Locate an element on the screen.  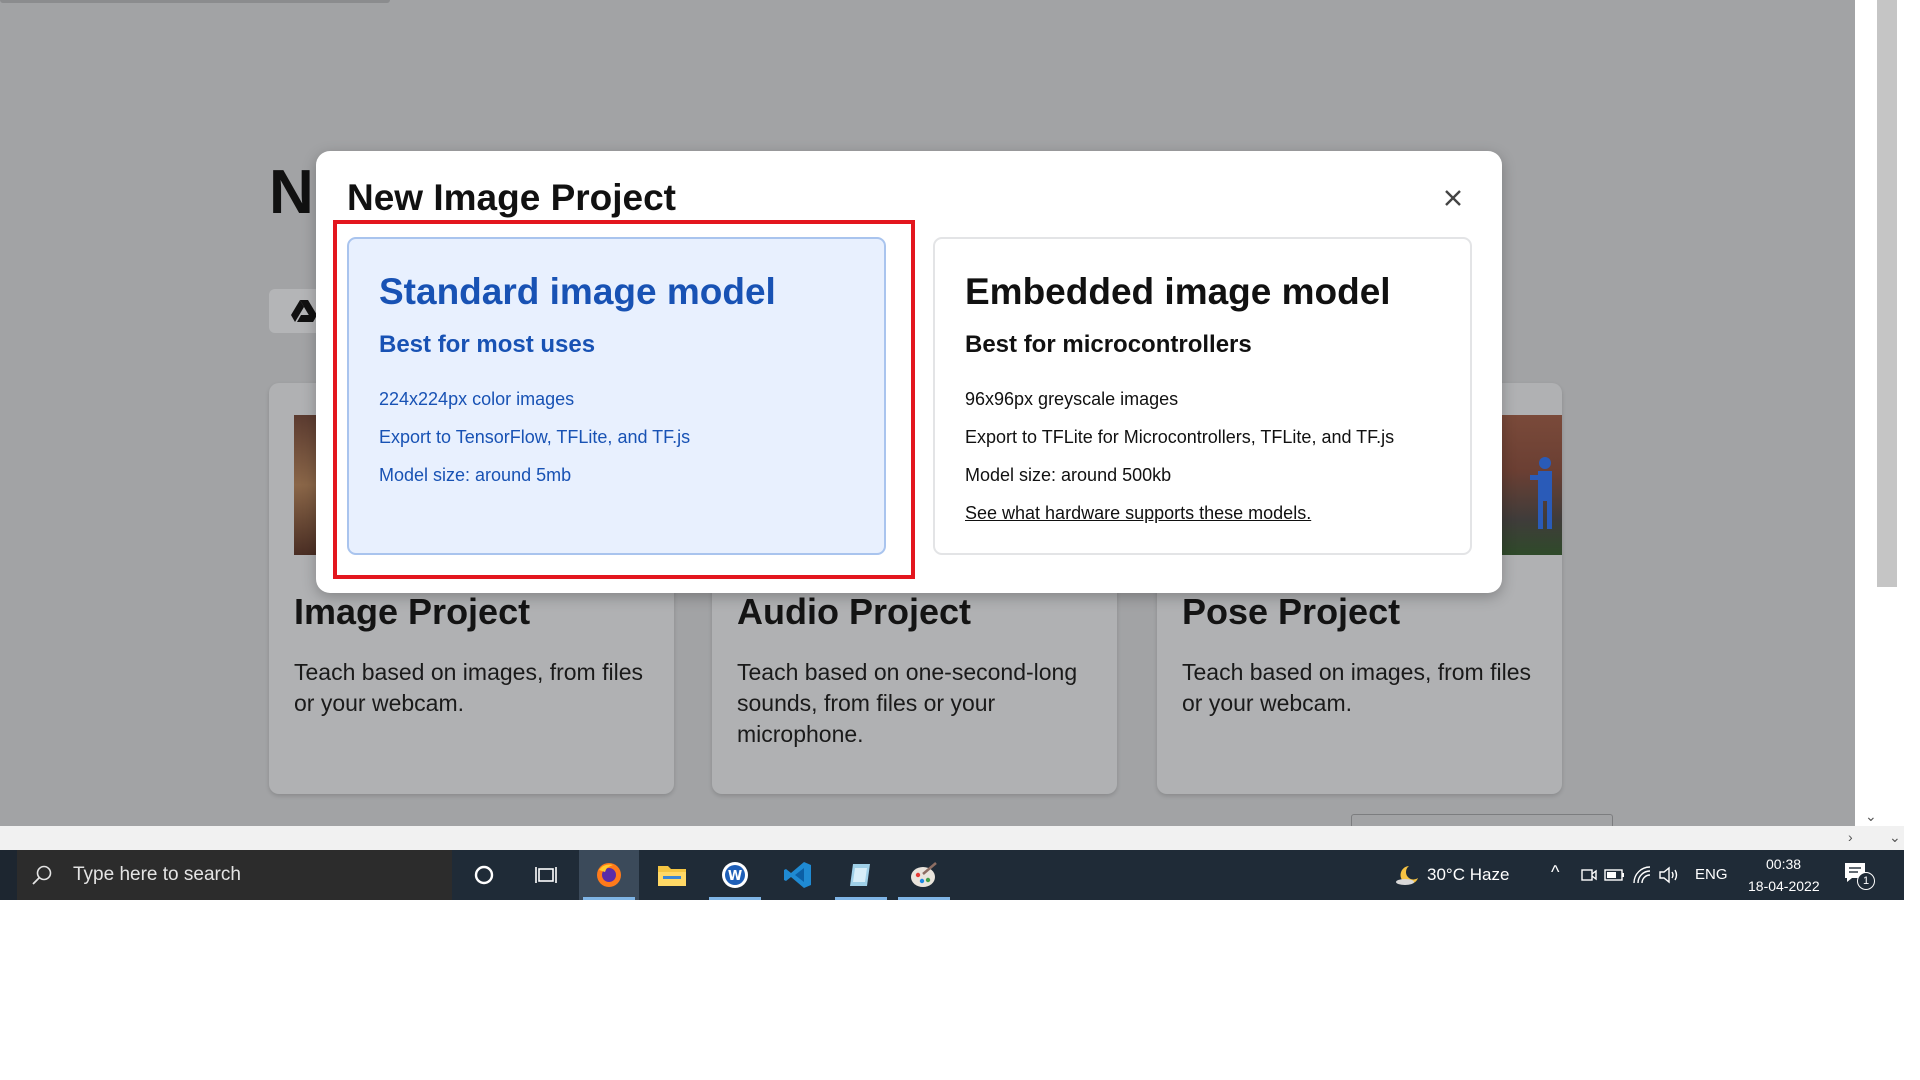
scroll-right-arrow-icon: › is located at coordinates (1850, 837).